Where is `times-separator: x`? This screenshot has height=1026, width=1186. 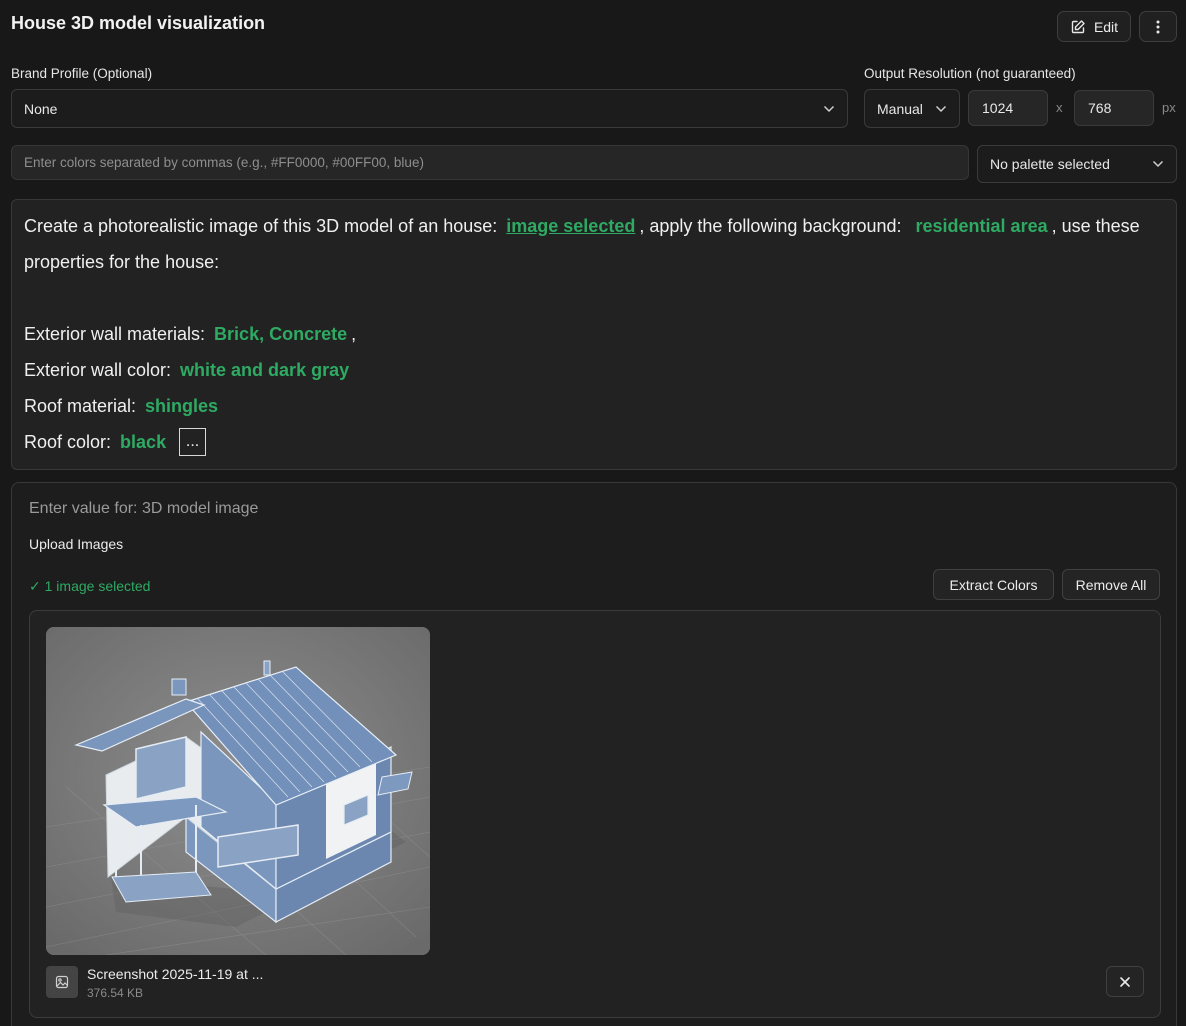
times-separator: x is located at coordinates (1059, 107).